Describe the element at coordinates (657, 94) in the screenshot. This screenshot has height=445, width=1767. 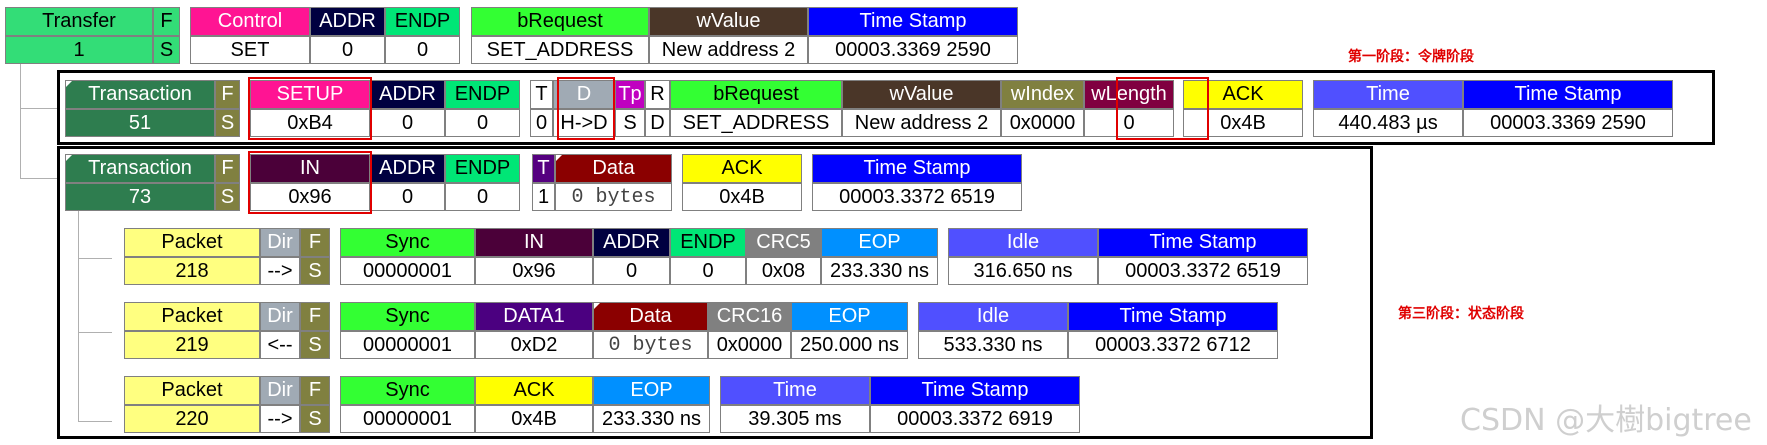
I see `setup-r-header: R` at that location.